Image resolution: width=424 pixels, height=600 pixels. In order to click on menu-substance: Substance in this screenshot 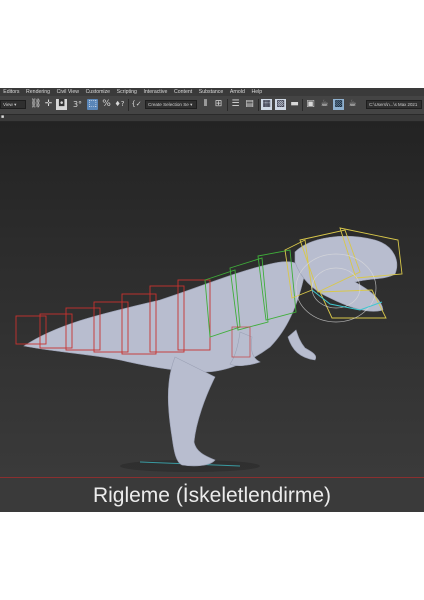, I will do `click(210, 92)`.